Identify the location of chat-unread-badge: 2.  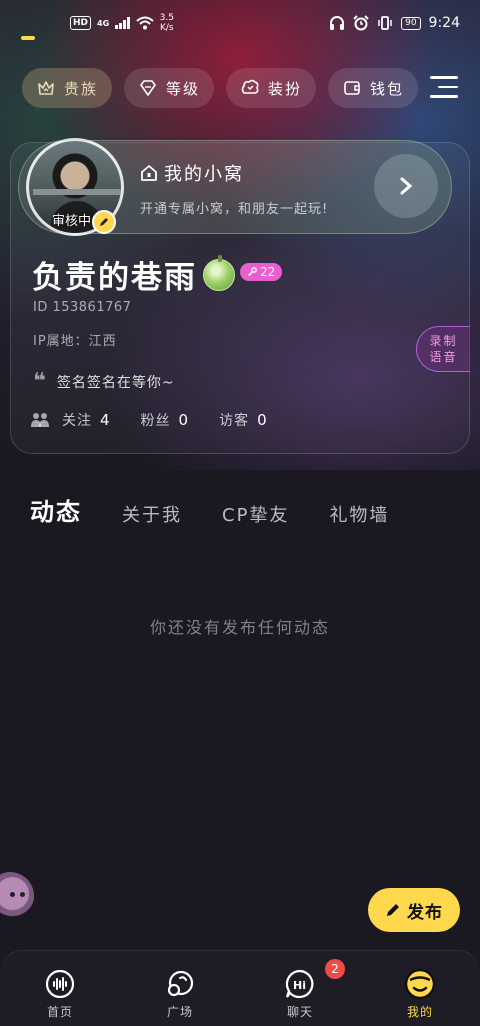
(335, 969).